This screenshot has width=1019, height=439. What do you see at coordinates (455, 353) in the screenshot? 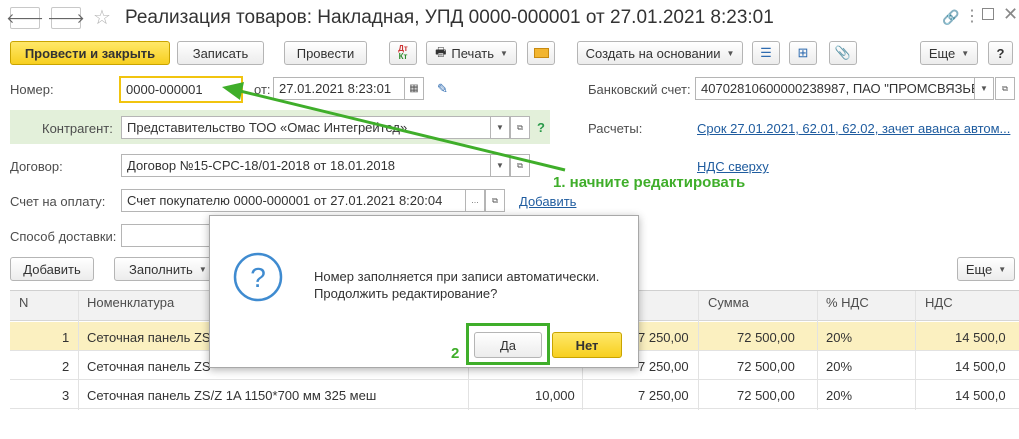
I see `annotation-step2: 2` at bounding box center [455, 353].